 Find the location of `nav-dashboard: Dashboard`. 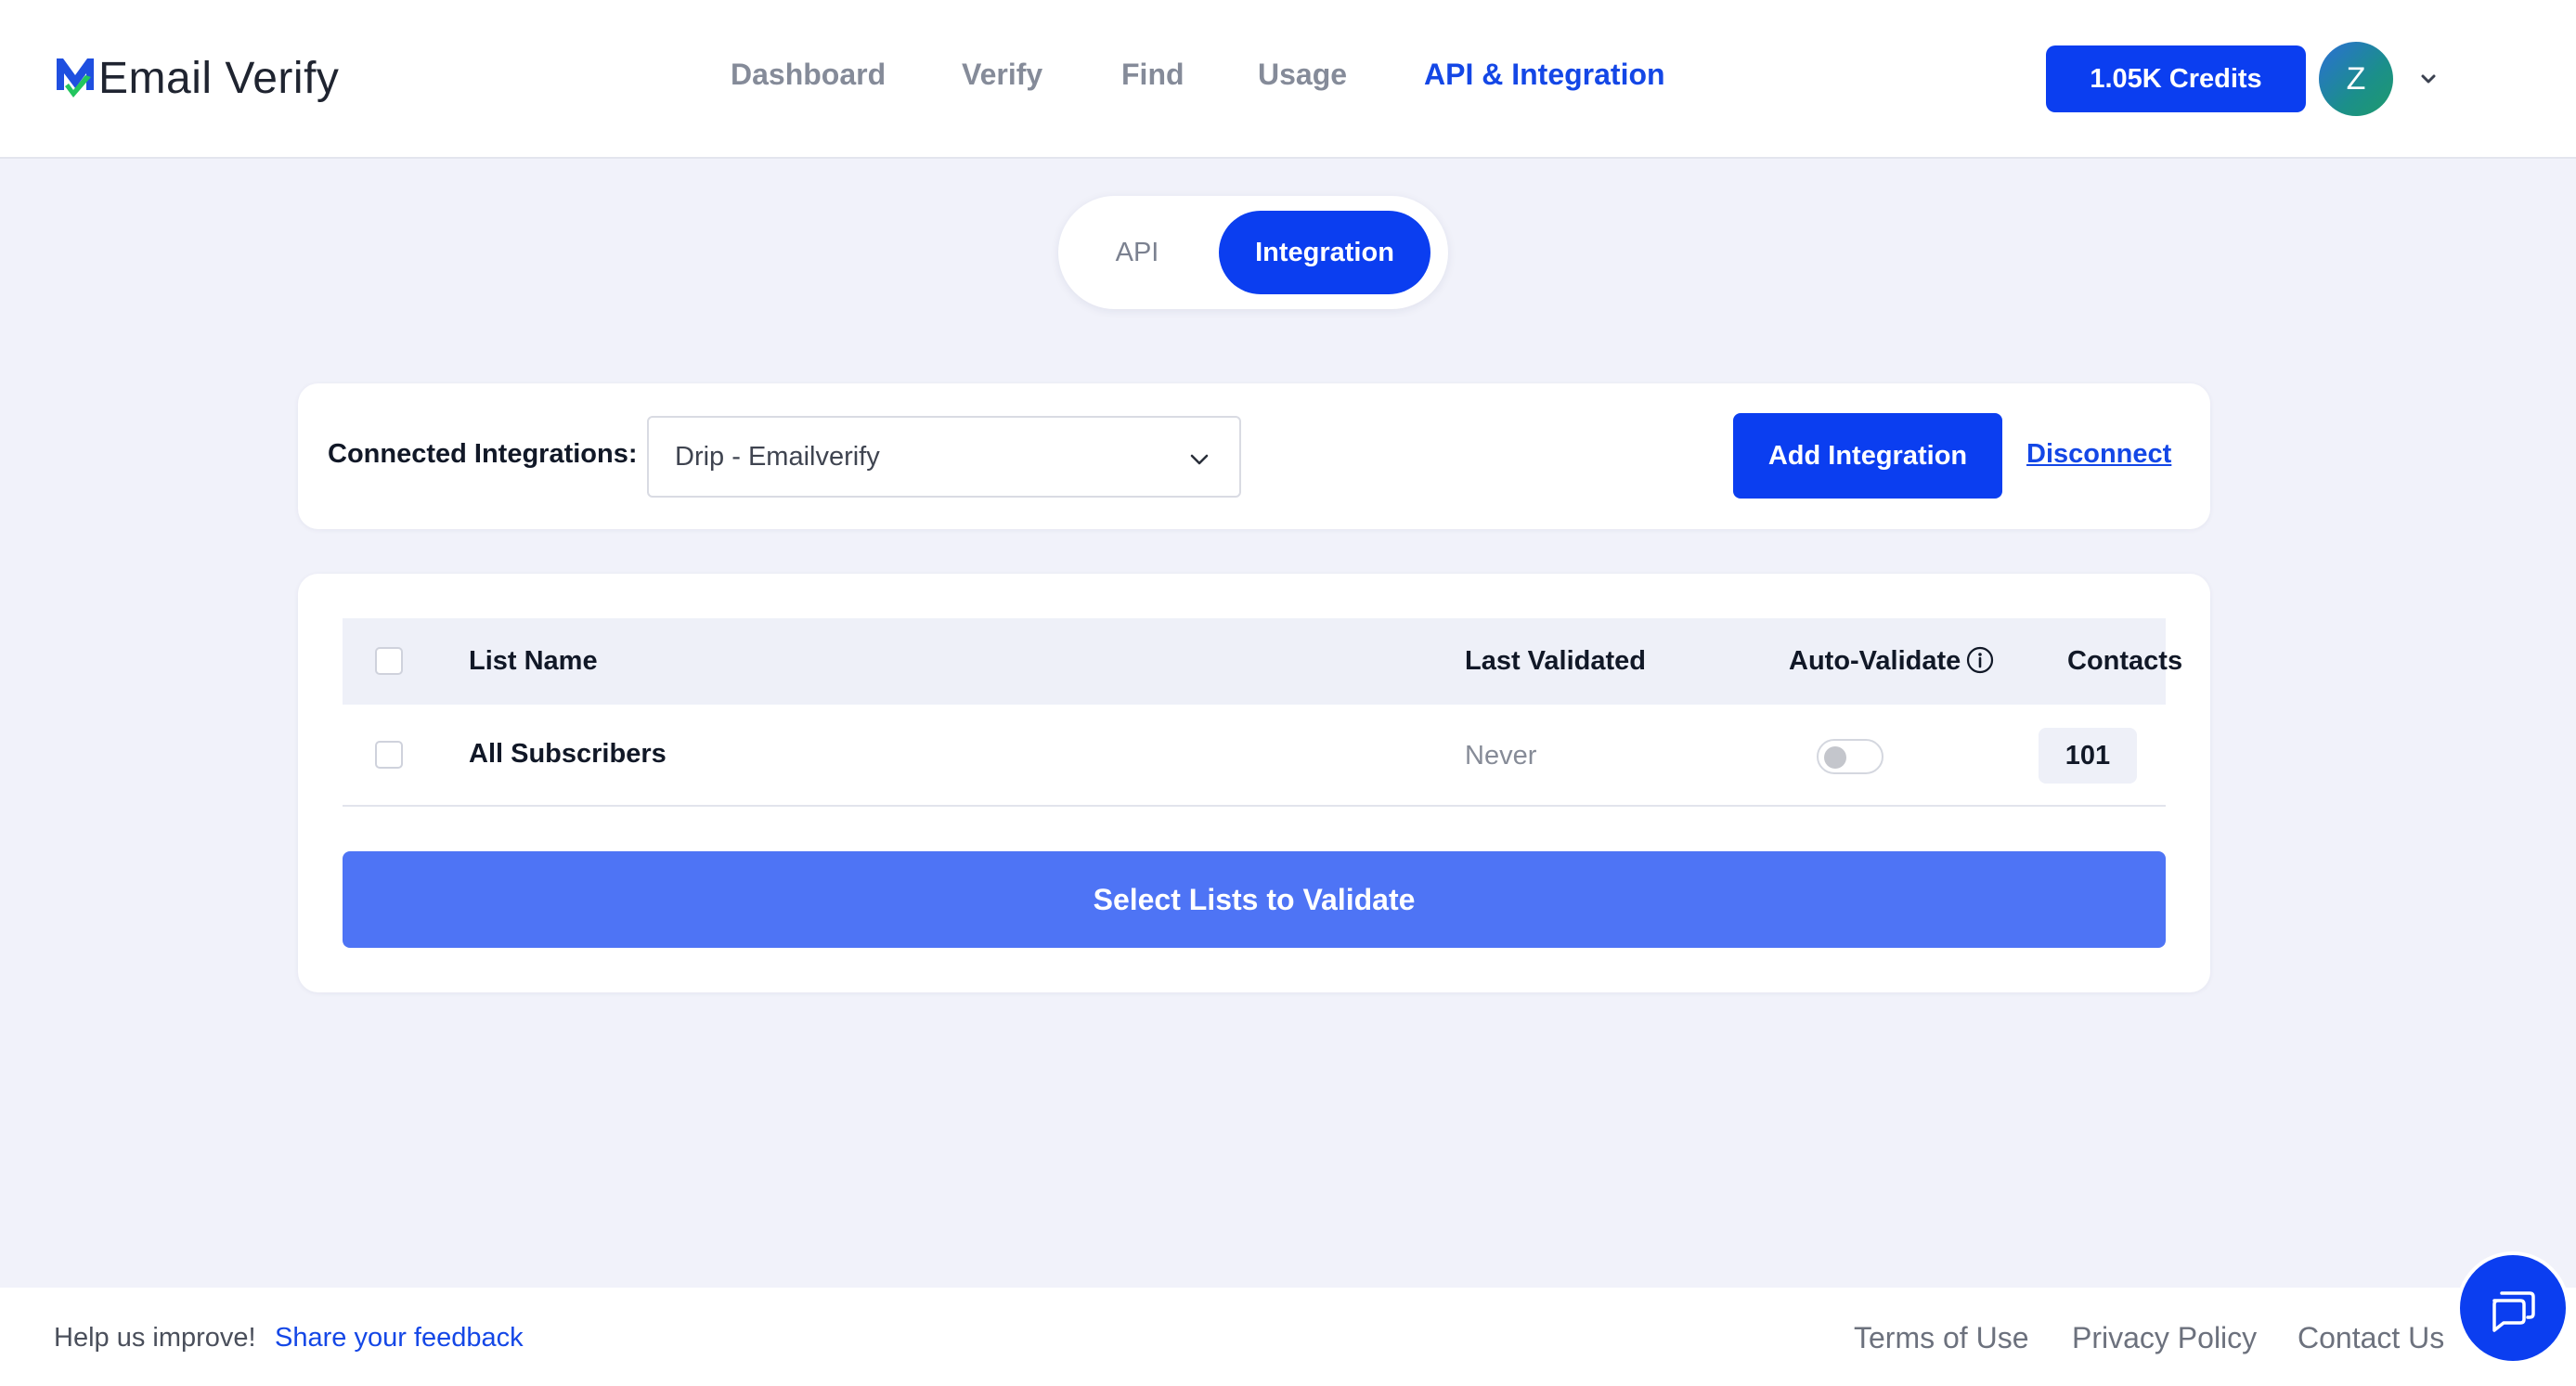

nav-dashboard: Dashboard is located at coordinates (808, 75).